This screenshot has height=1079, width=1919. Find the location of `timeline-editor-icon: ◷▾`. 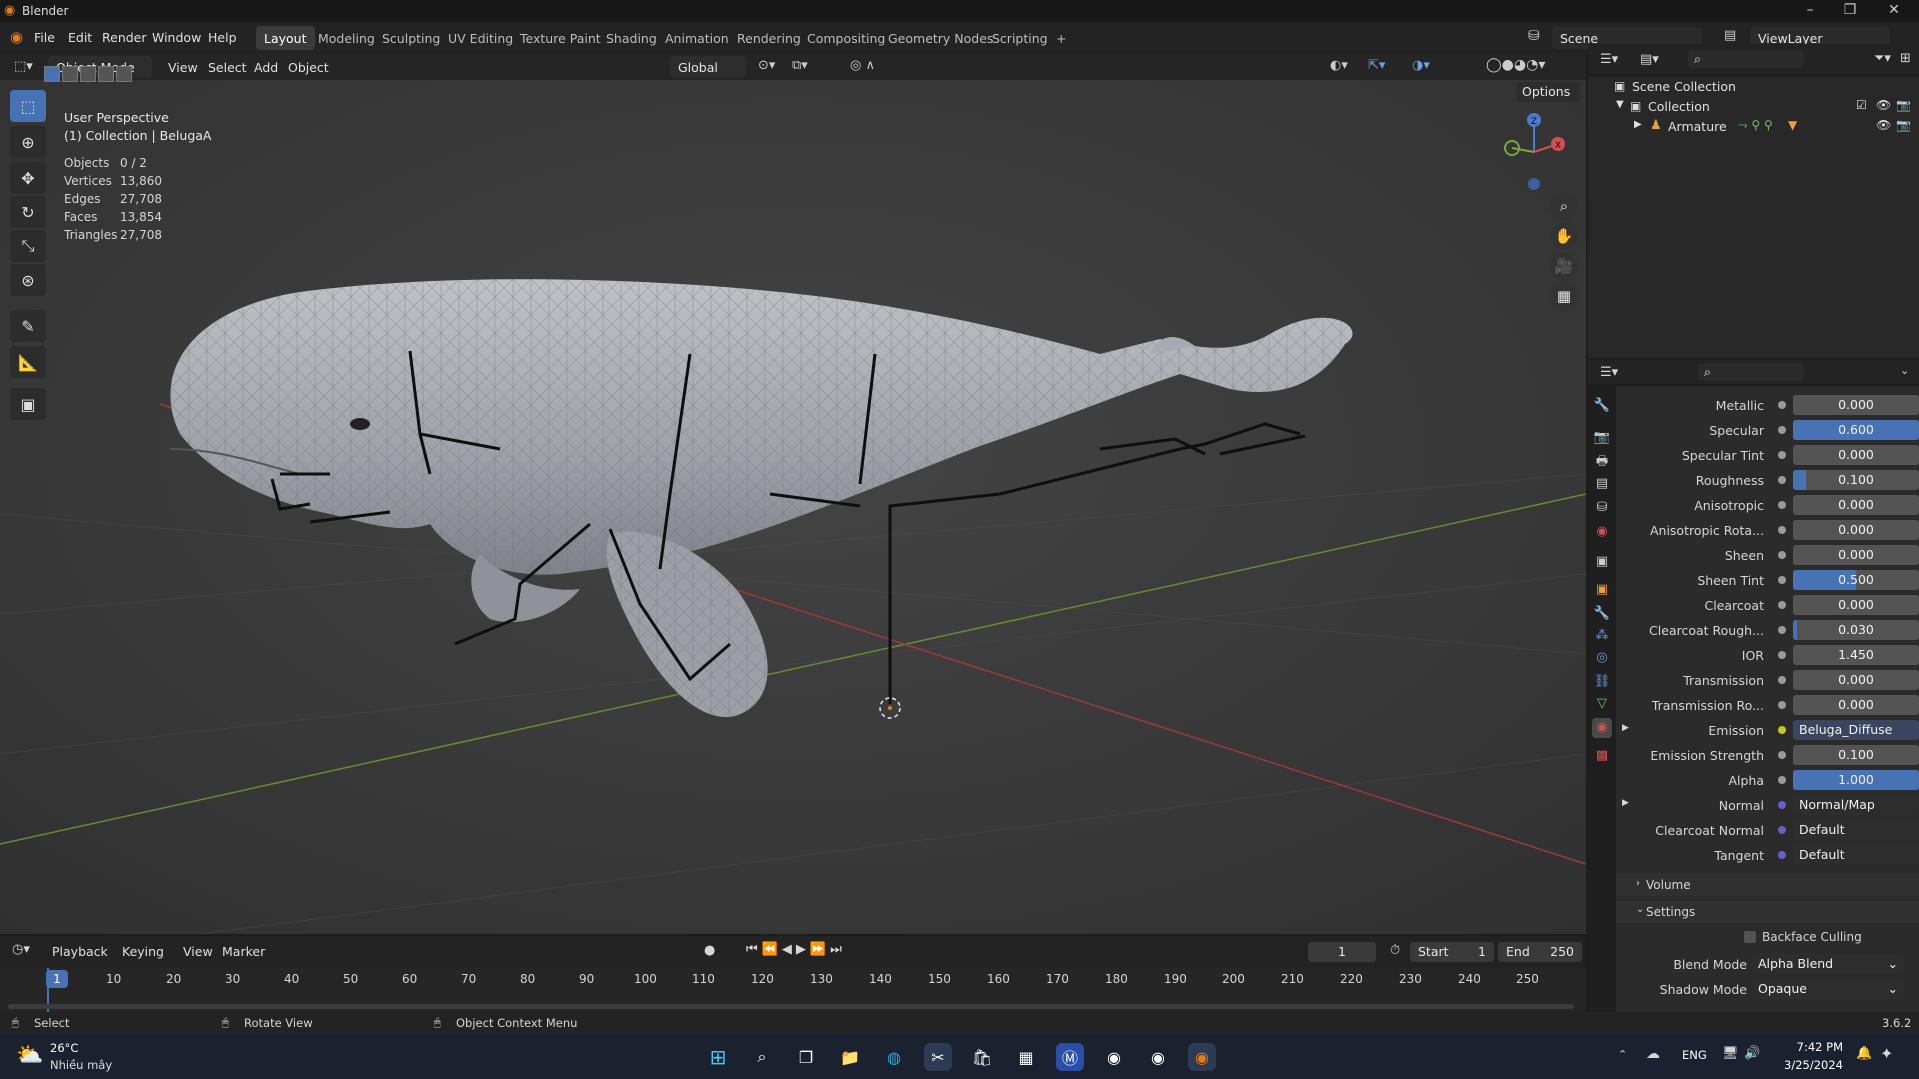

timeline-editor-icon: ◷▾ is located at coordinates (21, 949).